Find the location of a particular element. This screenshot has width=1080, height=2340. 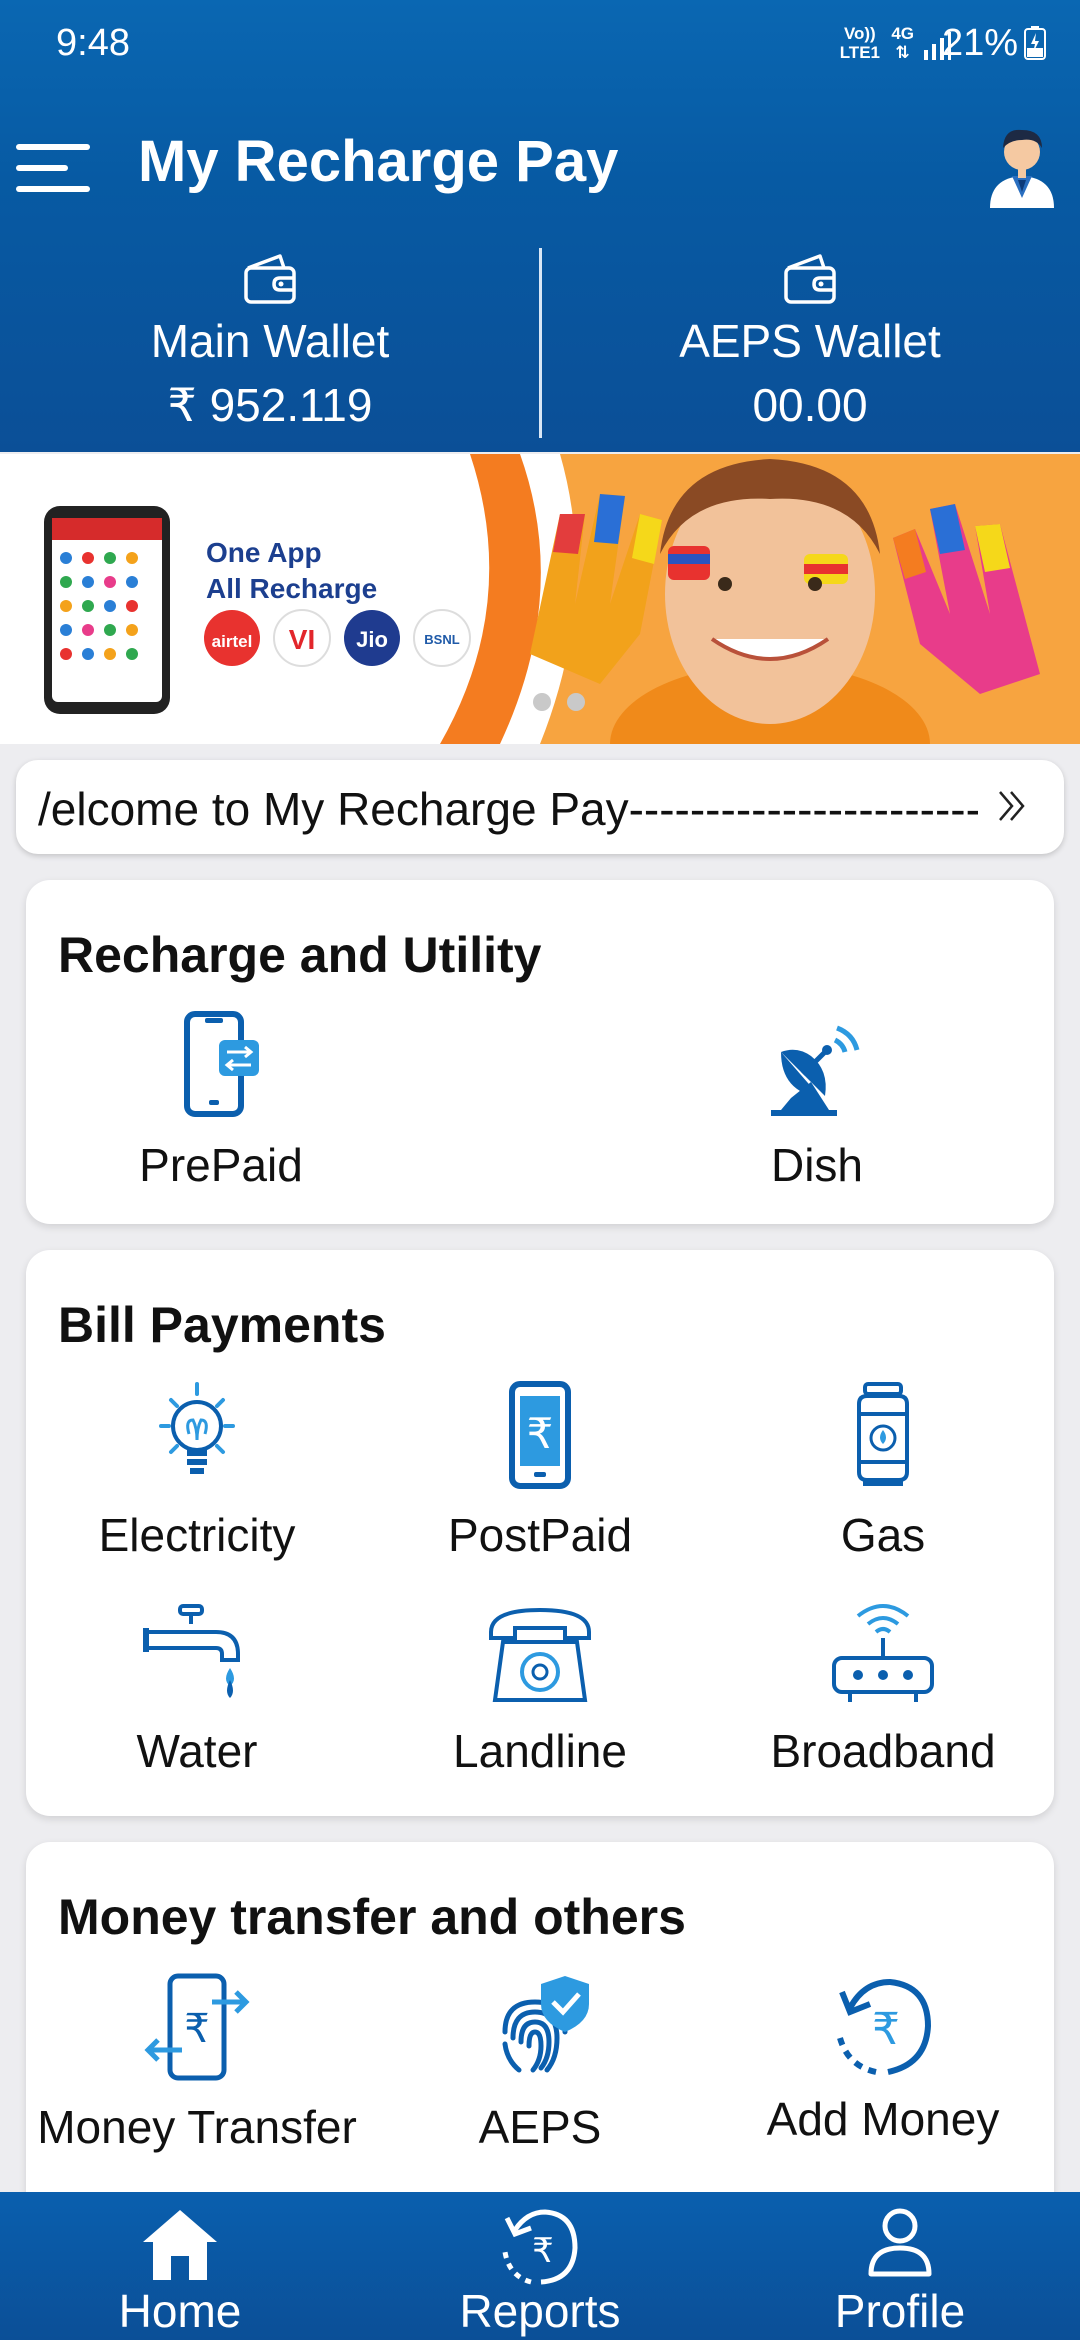

user-icon is located at coordinates (900, 2242).